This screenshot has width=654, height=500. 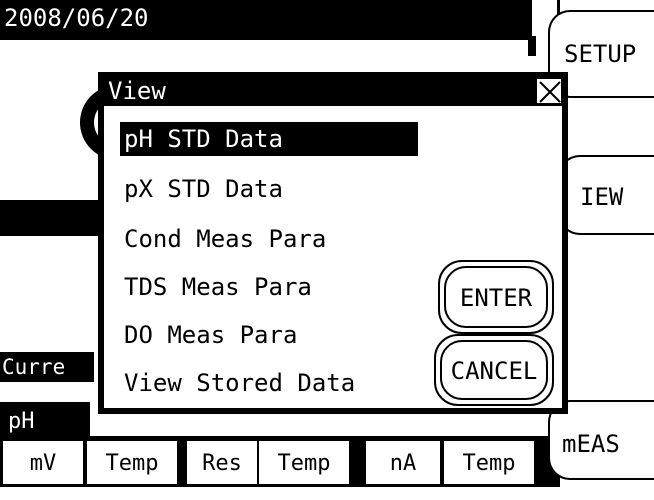 What do you see at coordinates (49, 218) in the screenshot?
I see `reading-bar` at bounding box center [49, 218].